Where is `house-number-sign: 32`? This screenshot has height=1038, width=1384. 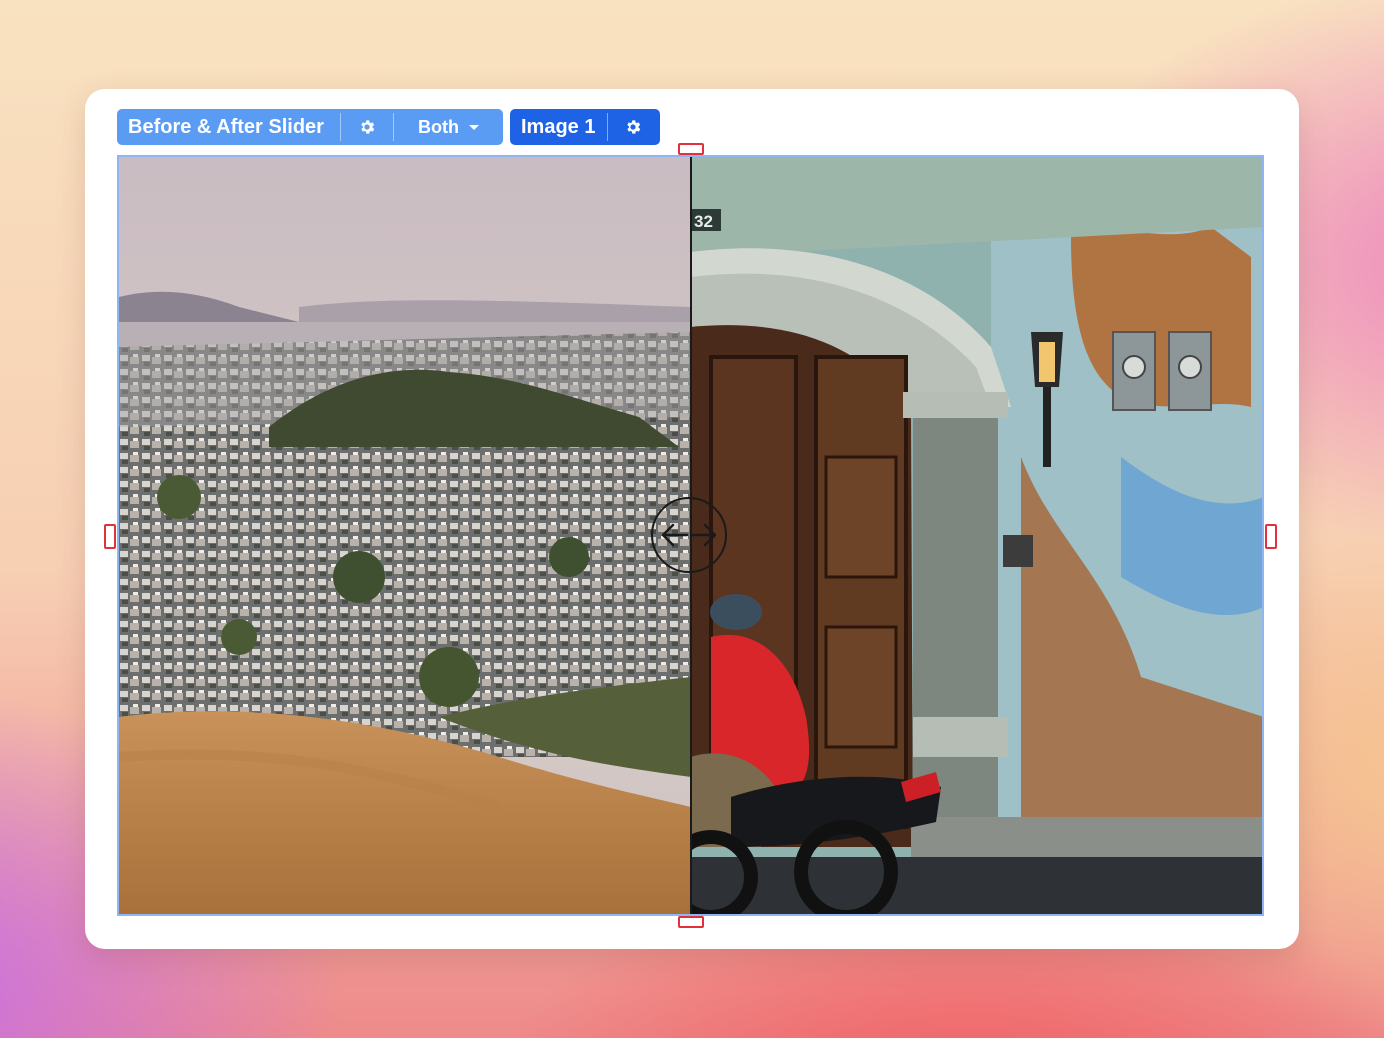 house-number-sign: 32 is located at coordinates (703, 221).